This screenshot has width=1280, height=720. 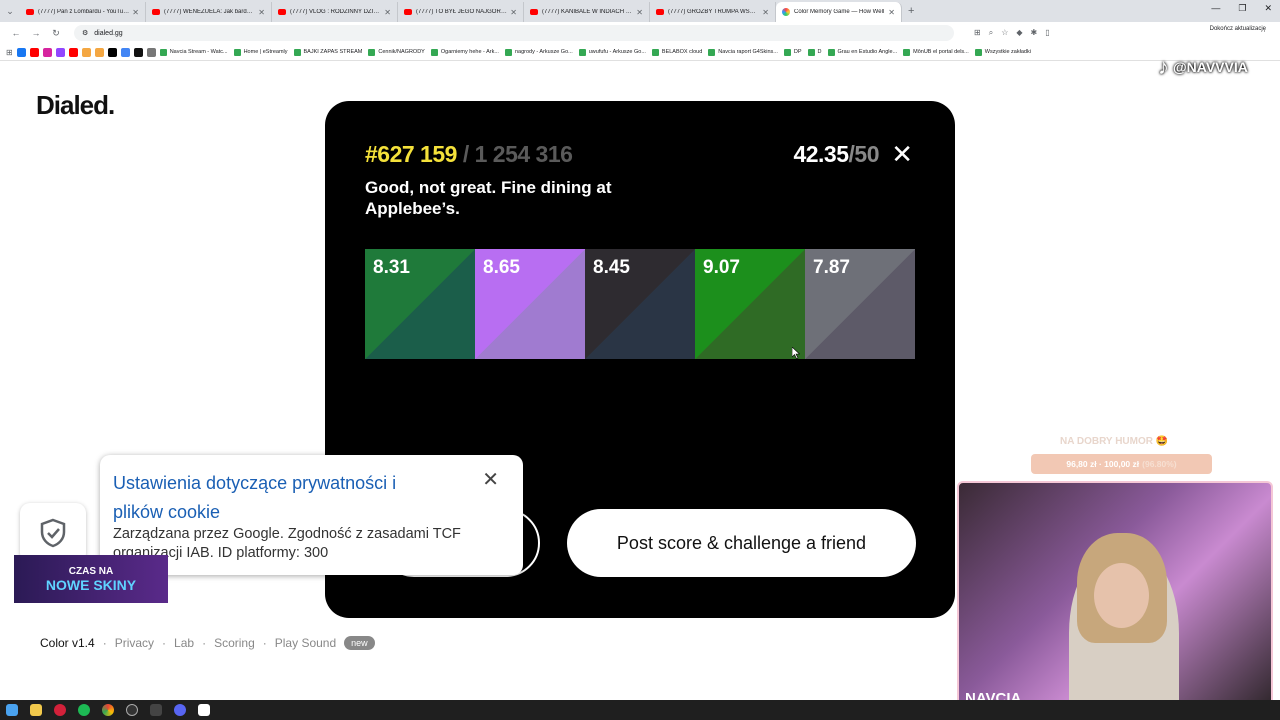 I want to click on opera-icon, so click(x=60, y=710).